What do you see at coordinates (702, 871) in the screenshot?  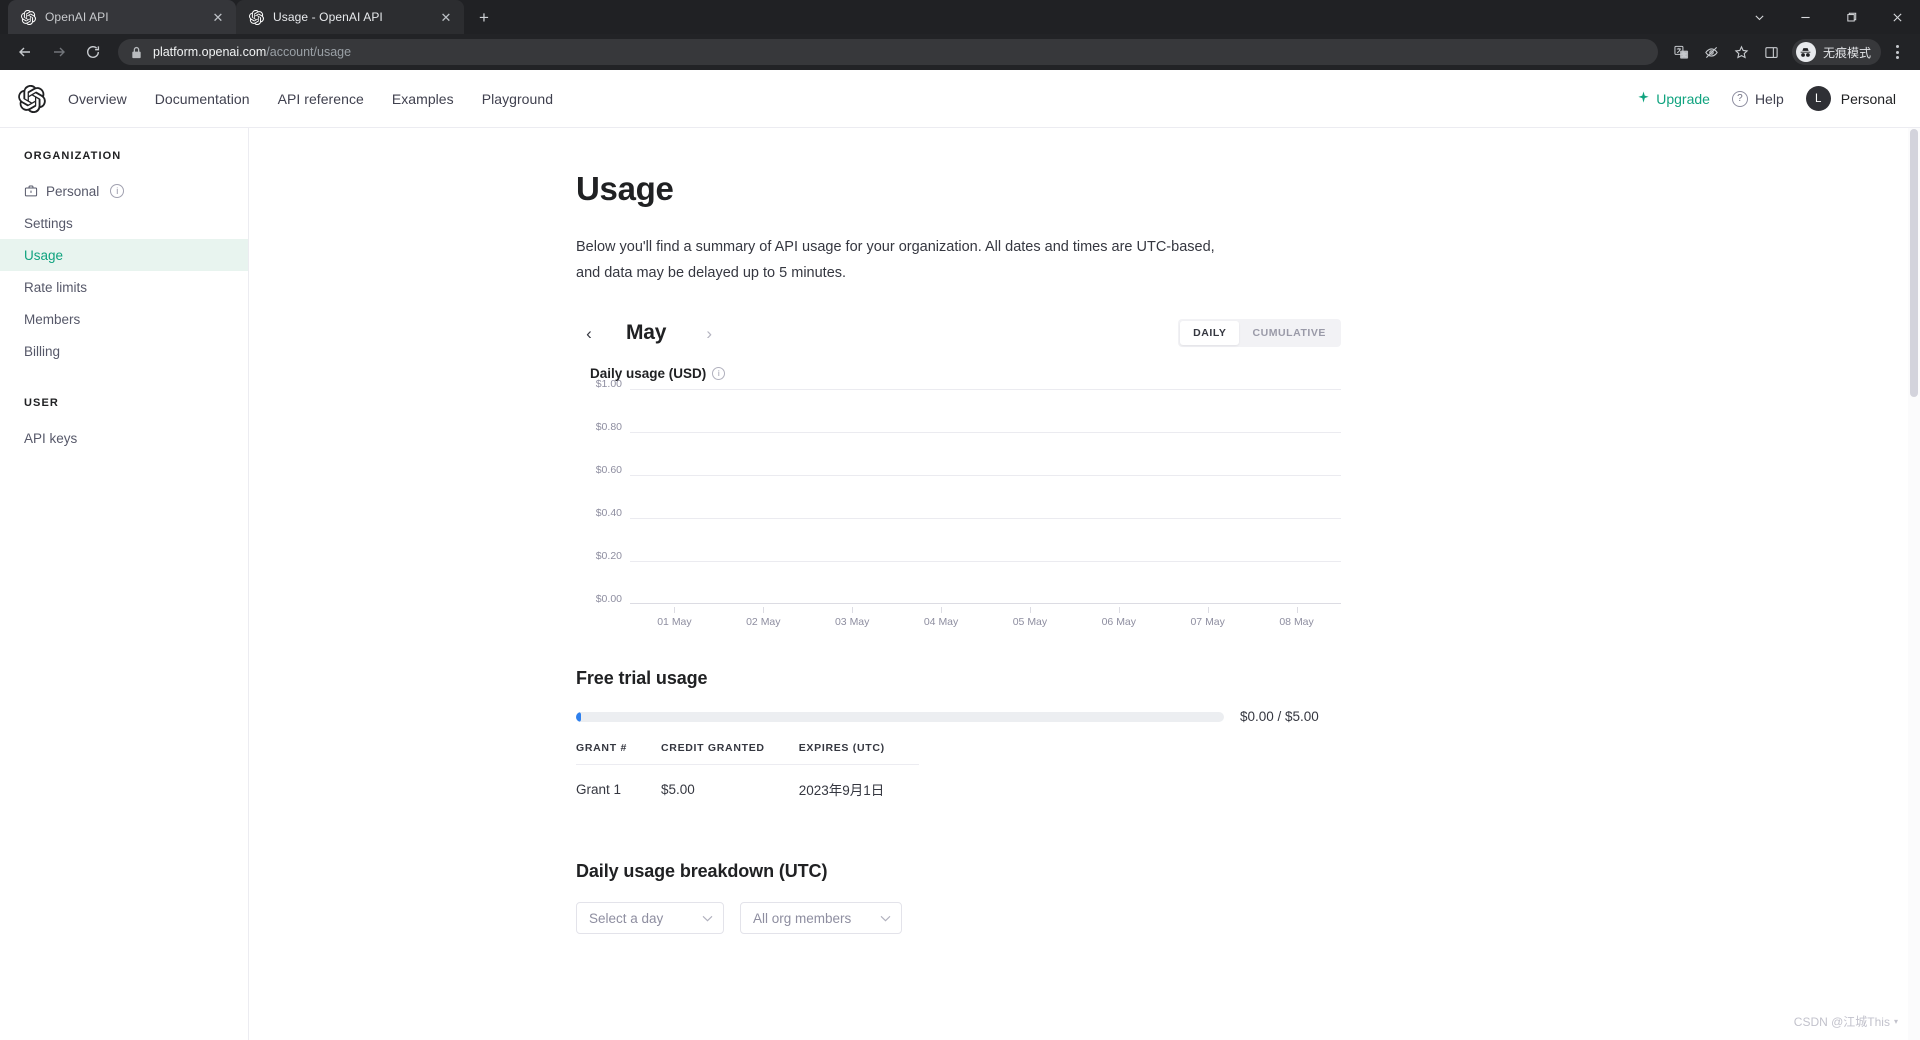 I see `breakdown-heading: Daily usage breakdown (UTC)` at bounding box center [702, 871].